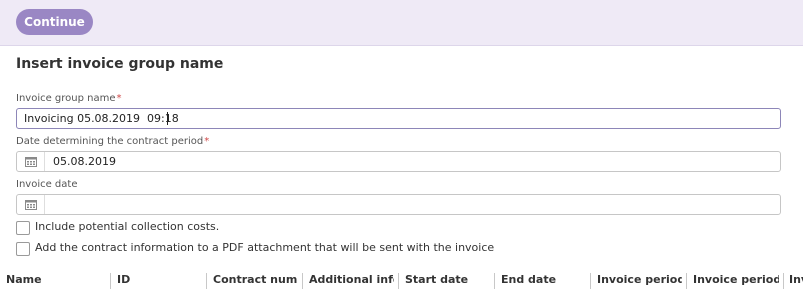  Describe the element at coordinates (101, 118) in the screenshot. I see `invoice-group-name-value: Invoicing 05.08.2019 09:18` at that location.